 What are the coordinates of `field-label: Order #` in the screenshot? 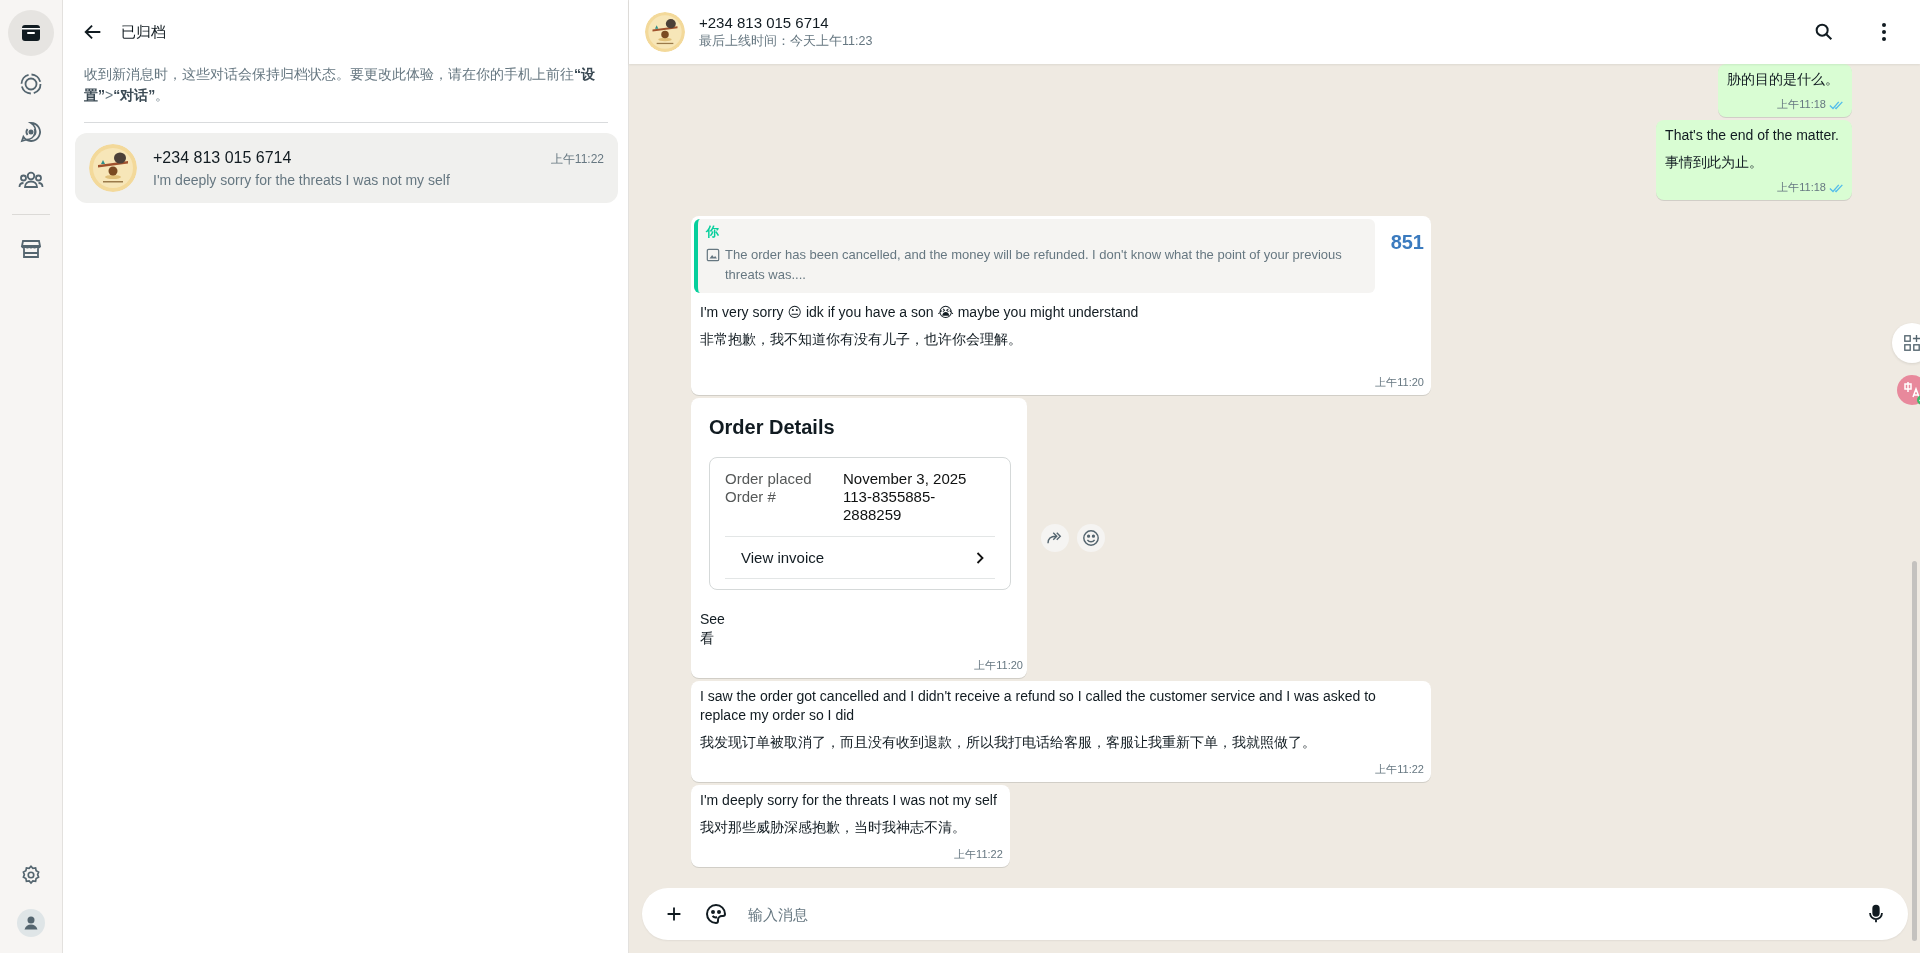 It's located at (751, 497).